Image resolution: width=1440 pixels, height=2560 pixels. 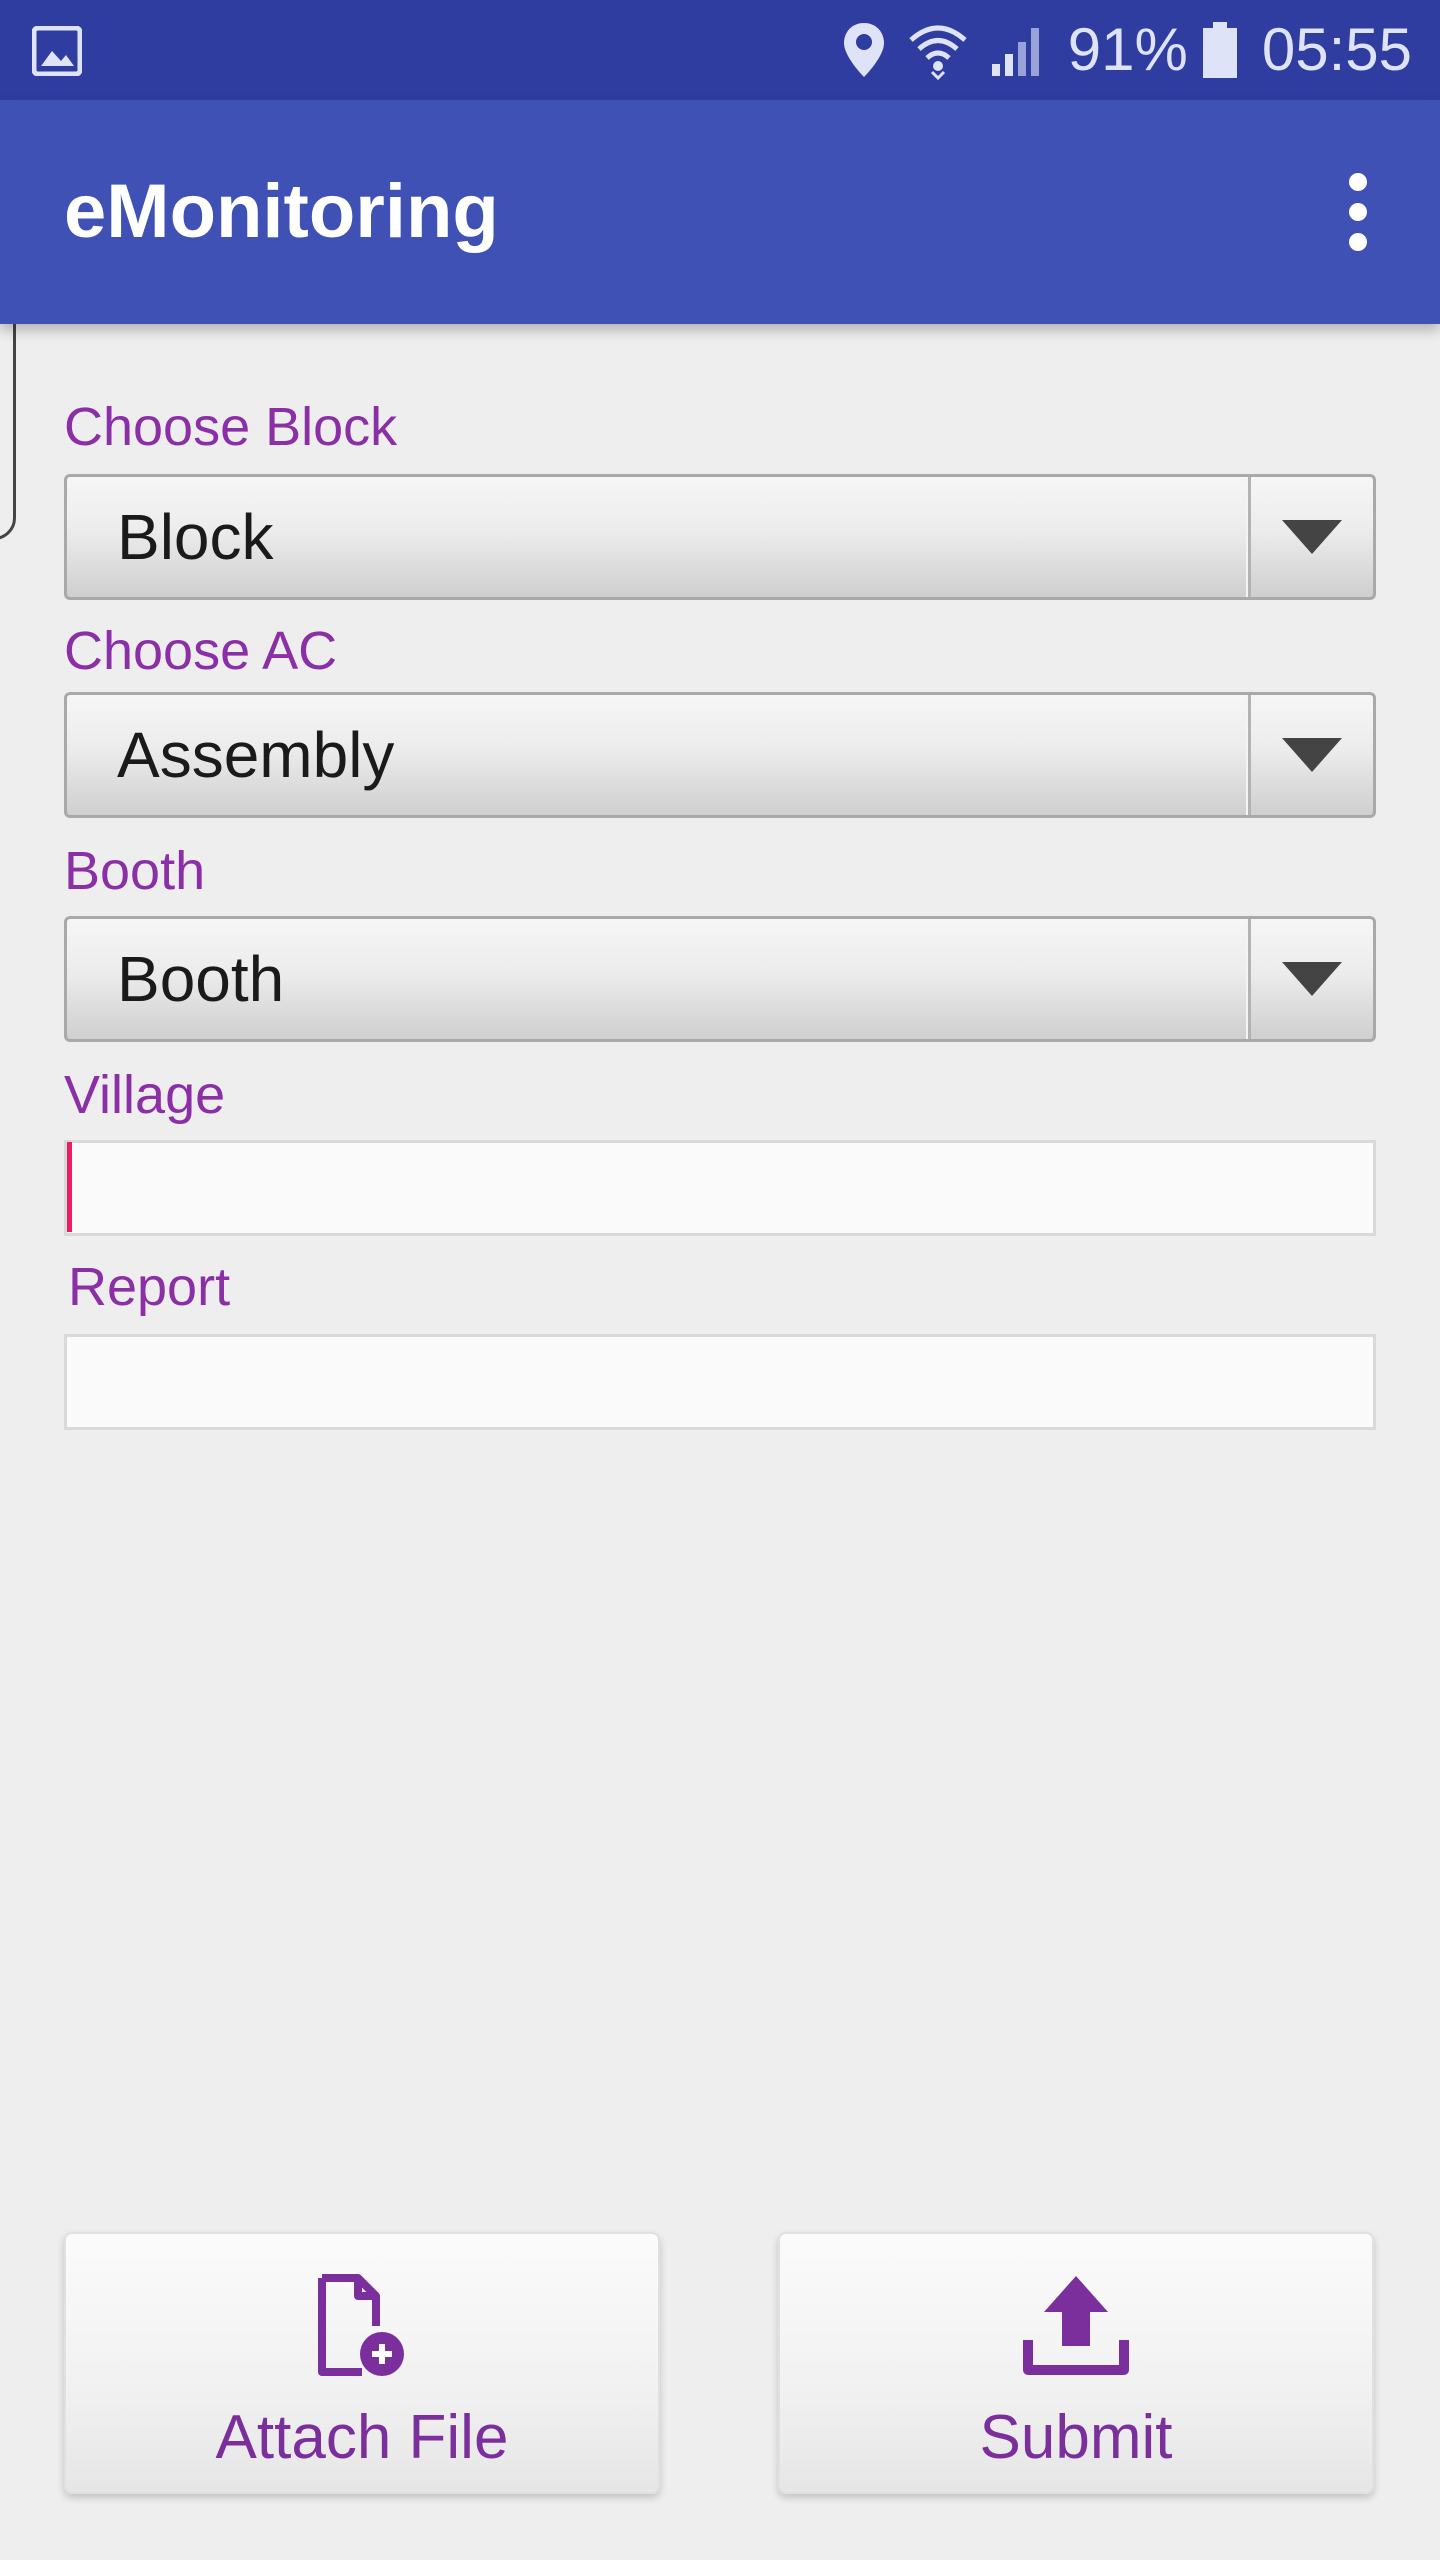 I want to click on clock: 05:55, so click(x=1336, y=49).